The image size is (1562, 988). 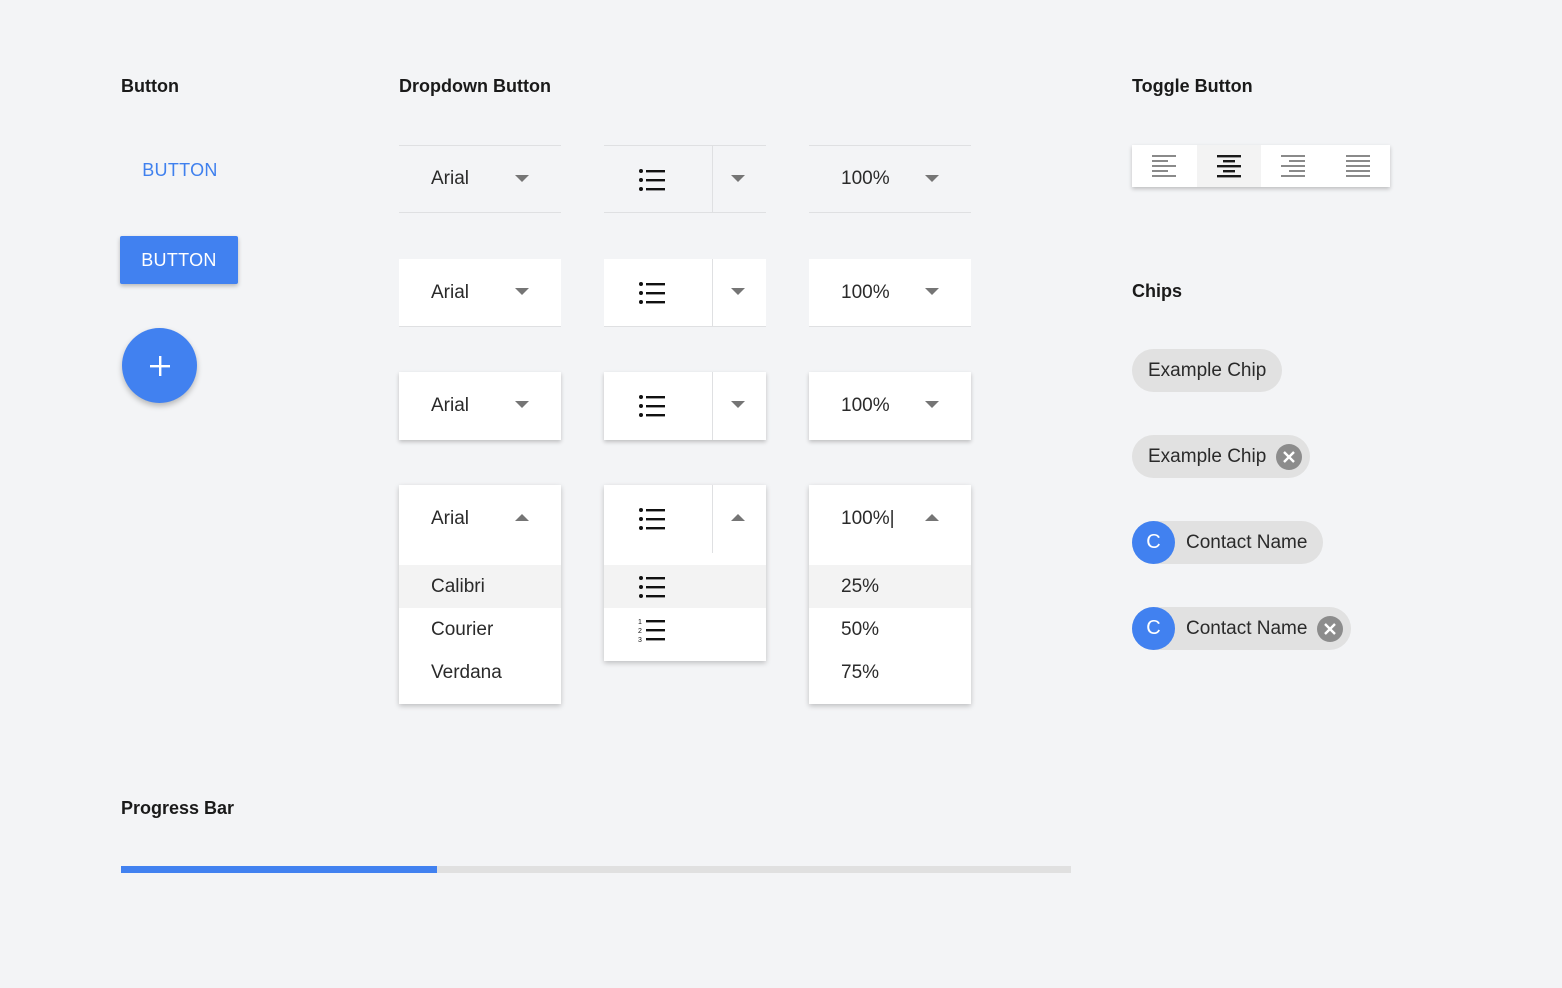 I want to click on raised-button: BUTTON, so click(x=179, y=260).